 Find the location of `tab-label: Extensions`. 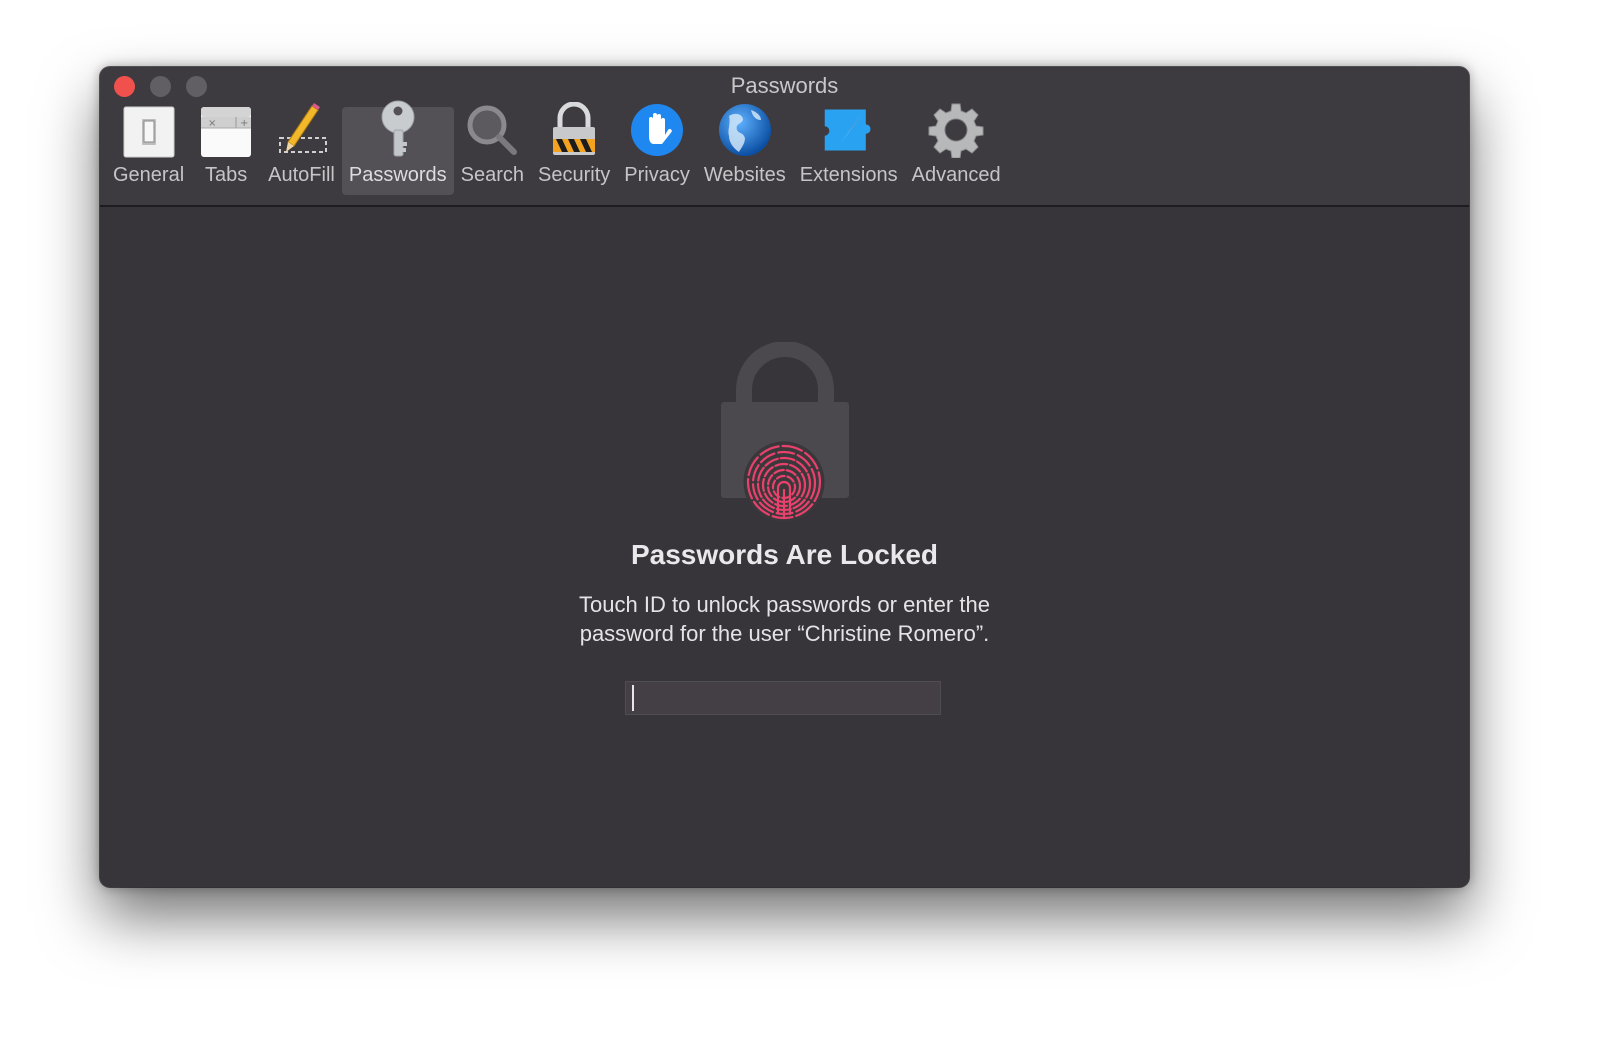

tab-label: Extensions is located at coordinates (848, 175).